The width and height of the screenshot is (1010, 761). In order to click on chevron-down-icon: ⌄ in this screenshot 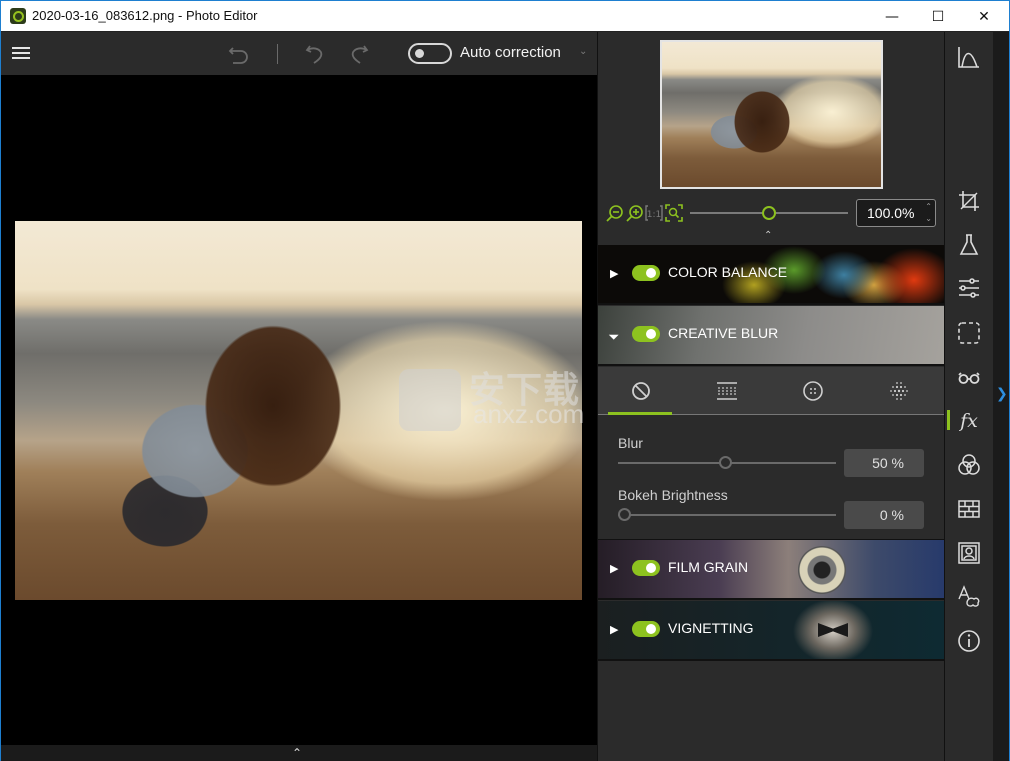, I will do `click(583, 51)`.